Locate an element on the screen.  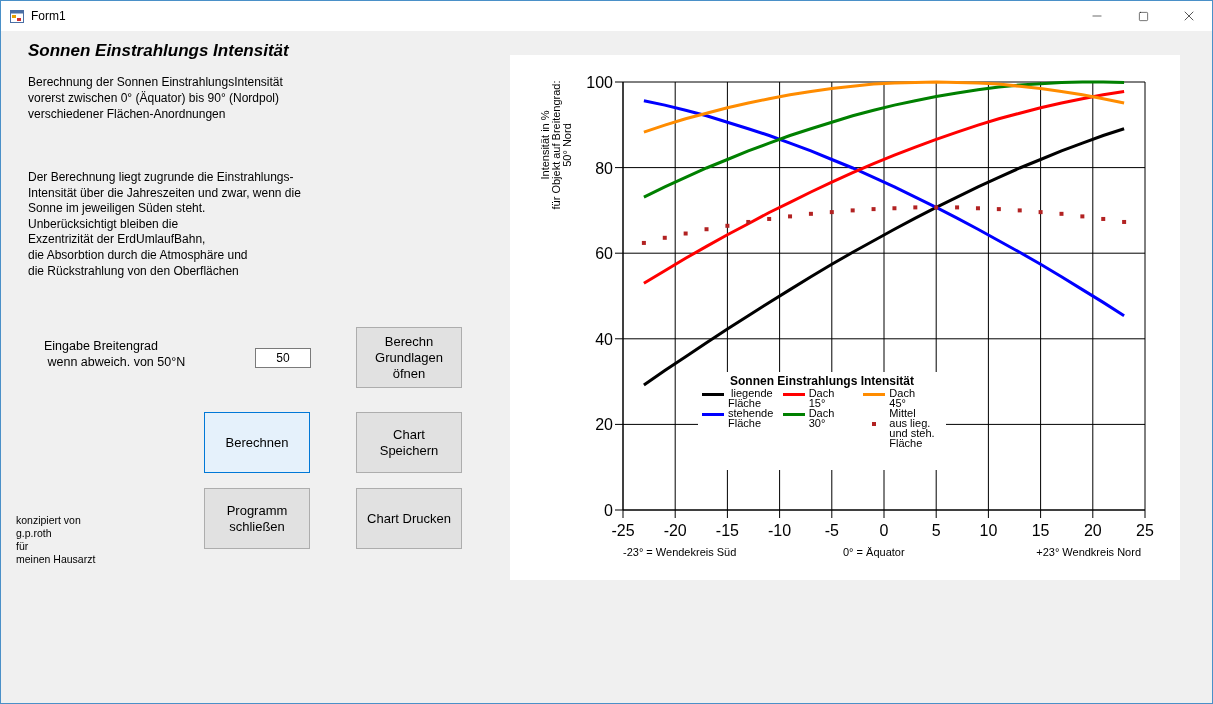
legend-label: stehende Fläche is located at coordinates (751, 418).